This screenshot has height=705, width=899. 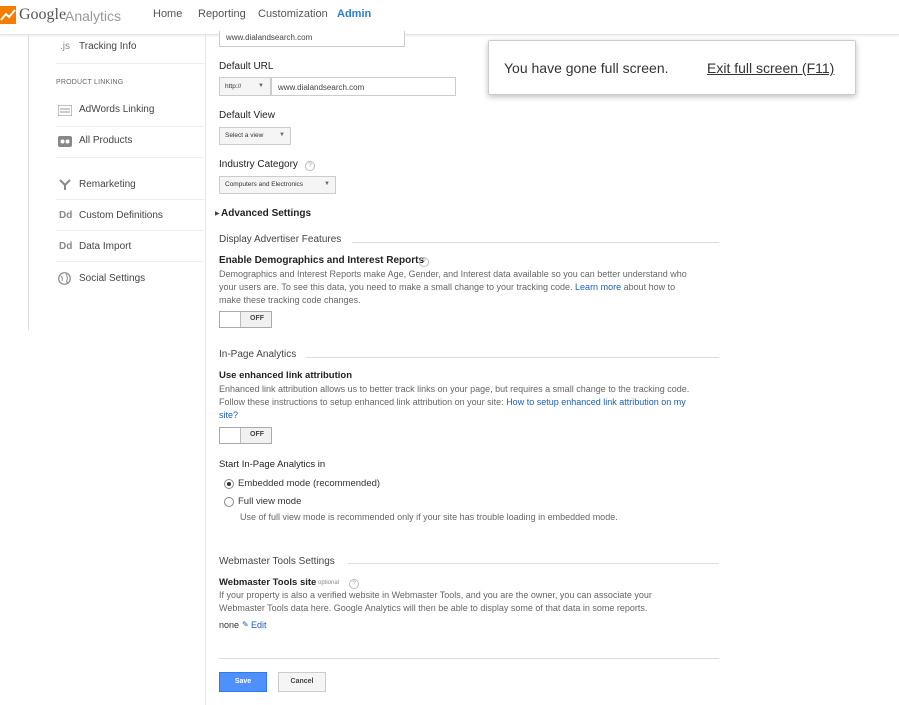 What do you see at coordinates (245, 435) in the screenshot?
I see `enhanced-link-toggle: OFF` at bounding box center [245, 435].